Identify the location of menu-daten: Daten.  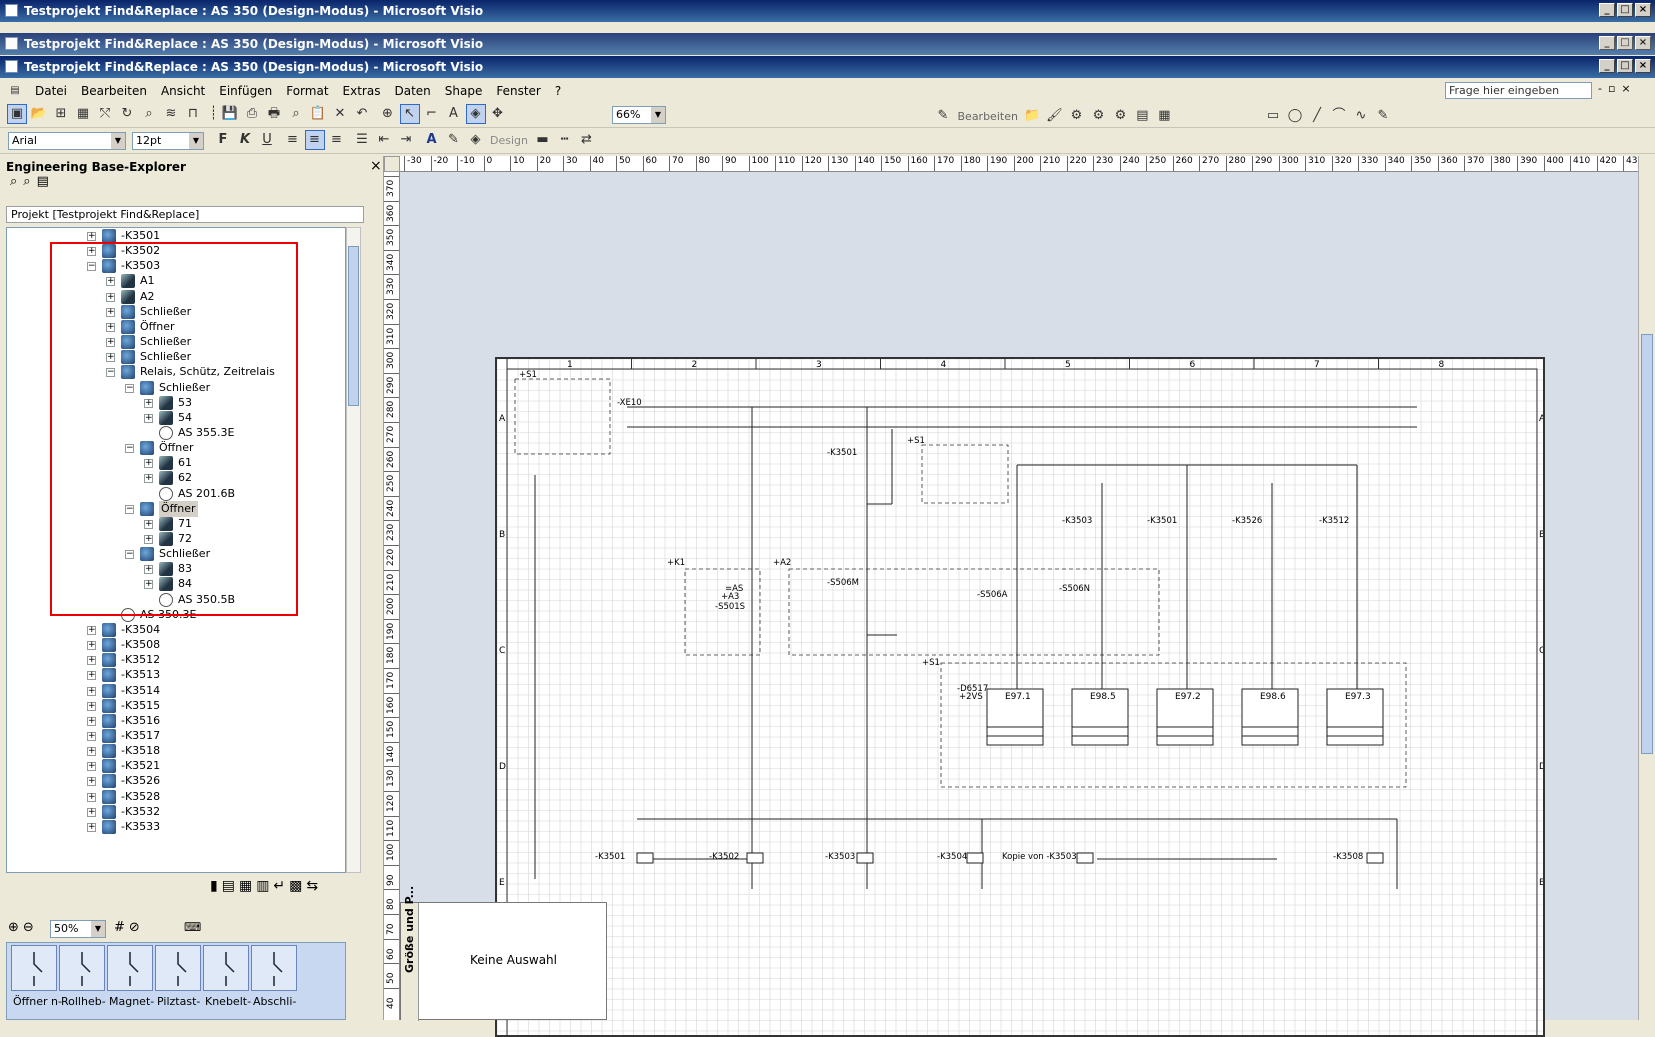
(412, 91).